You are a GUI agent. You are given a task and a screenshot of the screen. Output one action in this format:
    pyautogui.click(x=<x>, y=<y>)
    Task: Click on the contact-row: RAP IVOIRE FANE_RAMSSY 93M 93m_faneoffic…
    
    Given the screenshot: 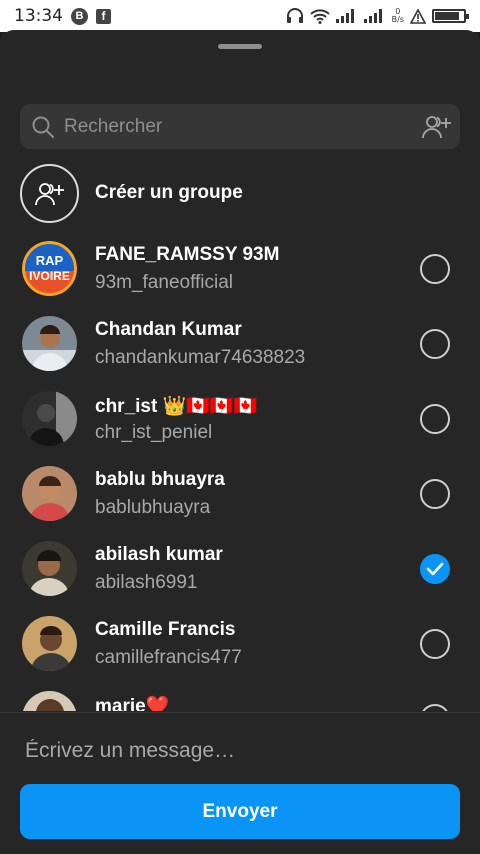 What is the action you would take?
    pyautogui.click(x=240, y=278)
    